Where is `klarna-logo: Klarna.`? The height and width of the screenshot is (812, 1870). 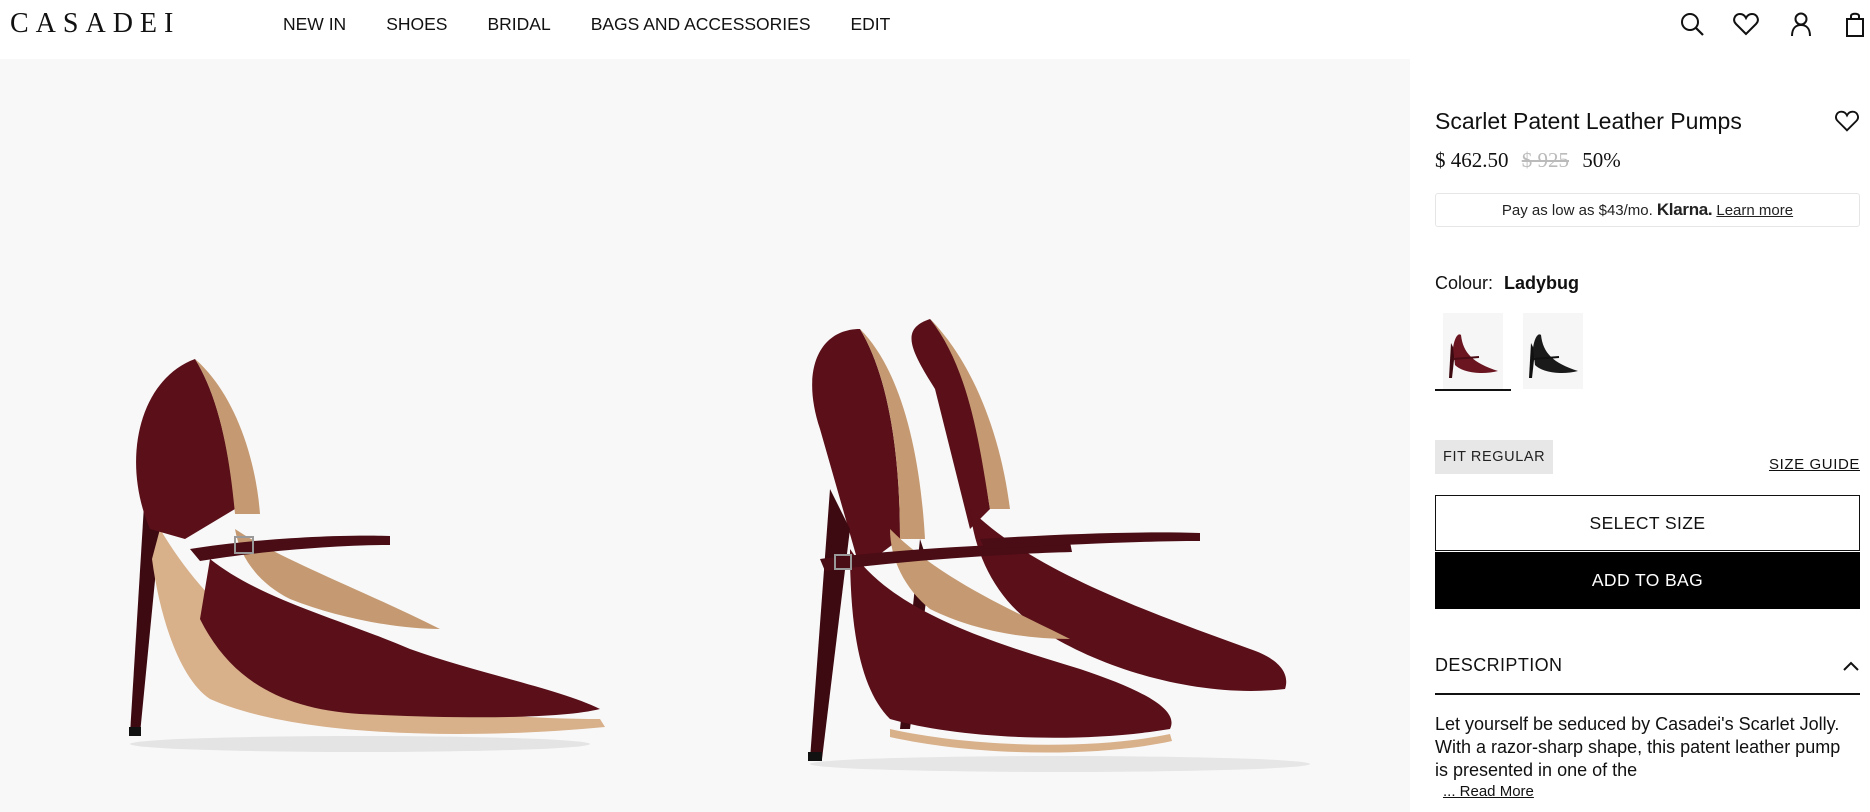
klarna-logo: Klarna. is located at coordinates (1684, 209).